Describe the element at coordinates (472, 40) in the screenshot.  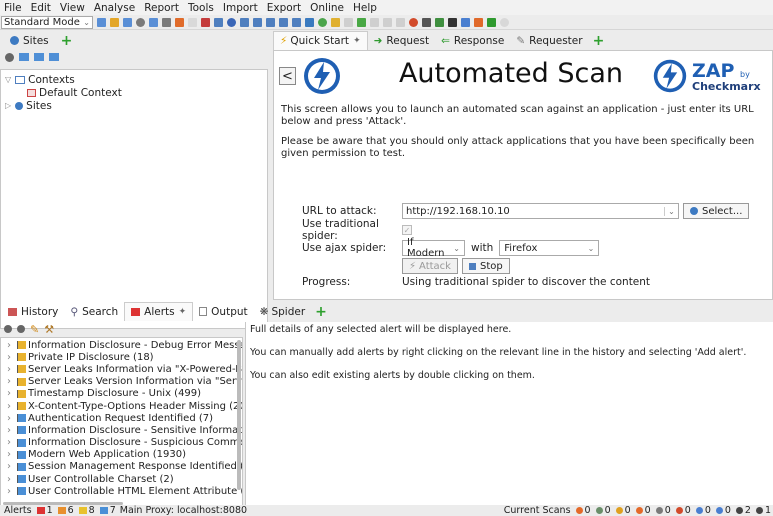
I see `tab-response: ⇐ Response` at that location.